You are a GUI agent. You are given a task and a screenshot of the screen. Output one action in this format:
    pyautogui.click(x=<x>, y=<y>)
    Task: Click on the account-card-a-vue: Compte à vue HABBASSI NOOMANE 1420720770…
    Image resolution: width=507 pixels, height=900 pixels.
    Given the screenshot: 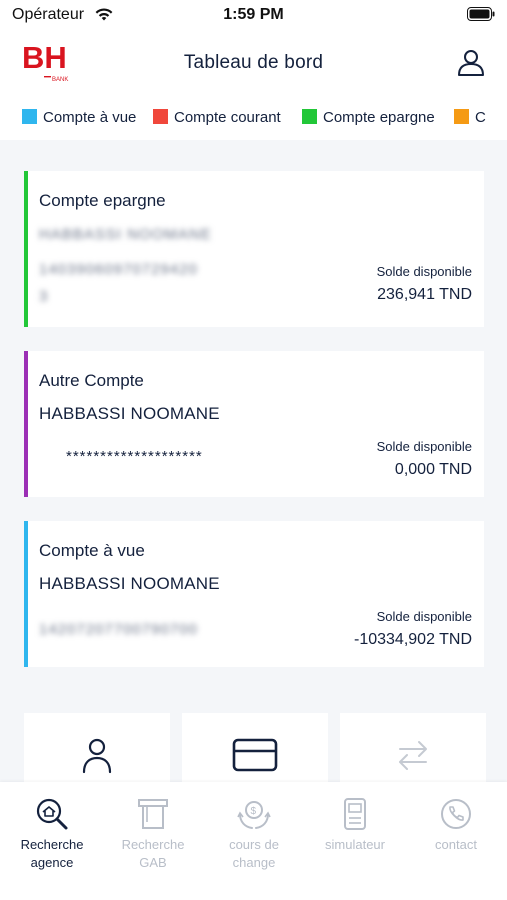 What is the action you would take?
    pyautogui.click(x=254, y=594)
    